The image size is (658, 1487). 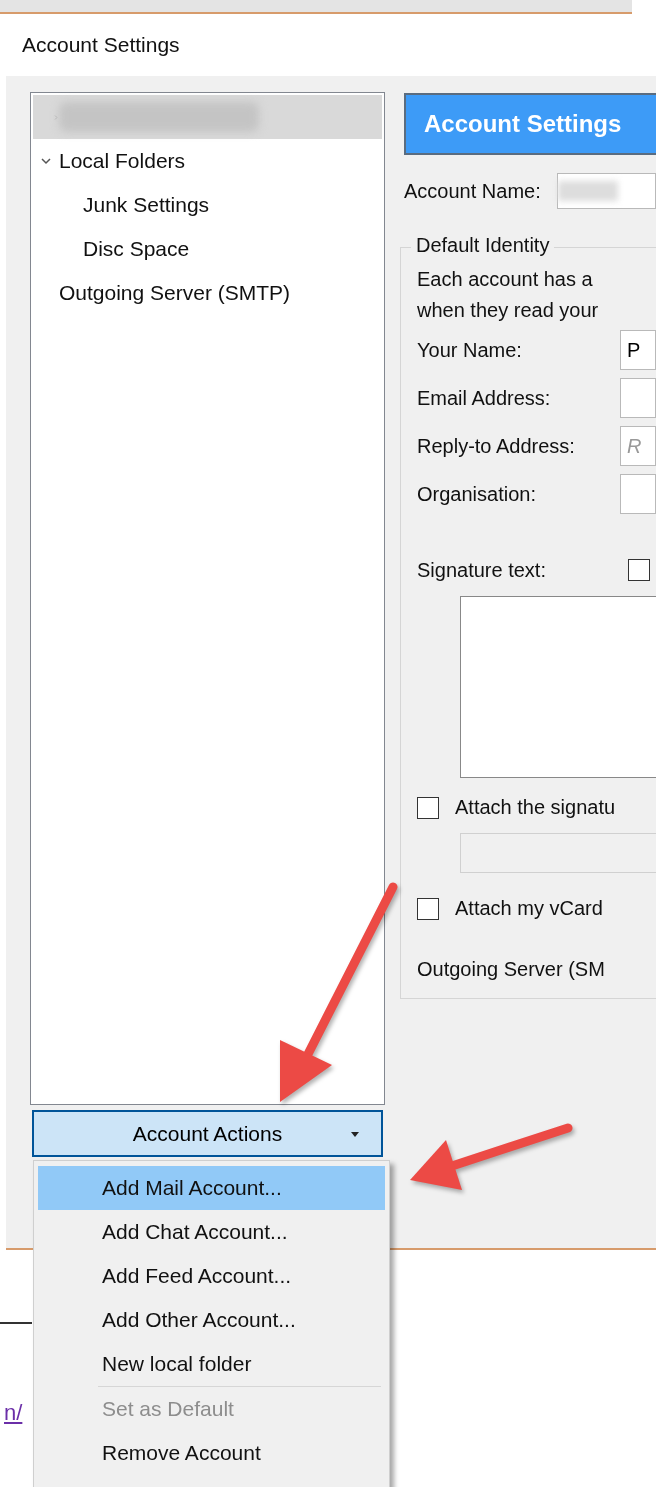 What do you see at coordinates (638, 350) in the screenshot?
I see `input-field: P` at bounding box center [638, 350].